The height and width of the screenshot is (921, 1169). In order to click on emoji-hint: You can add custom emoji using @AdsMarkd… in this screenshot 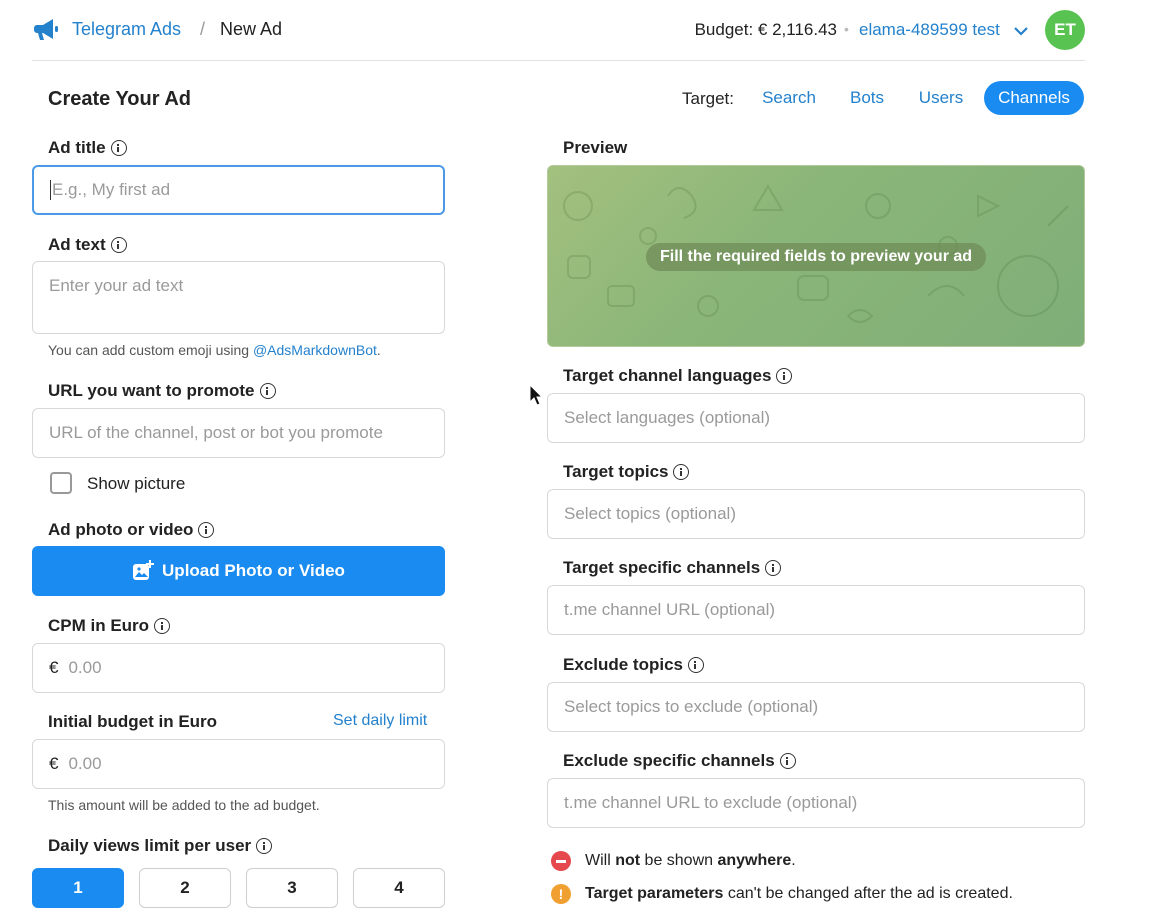, I will do `click(214, 350)`.